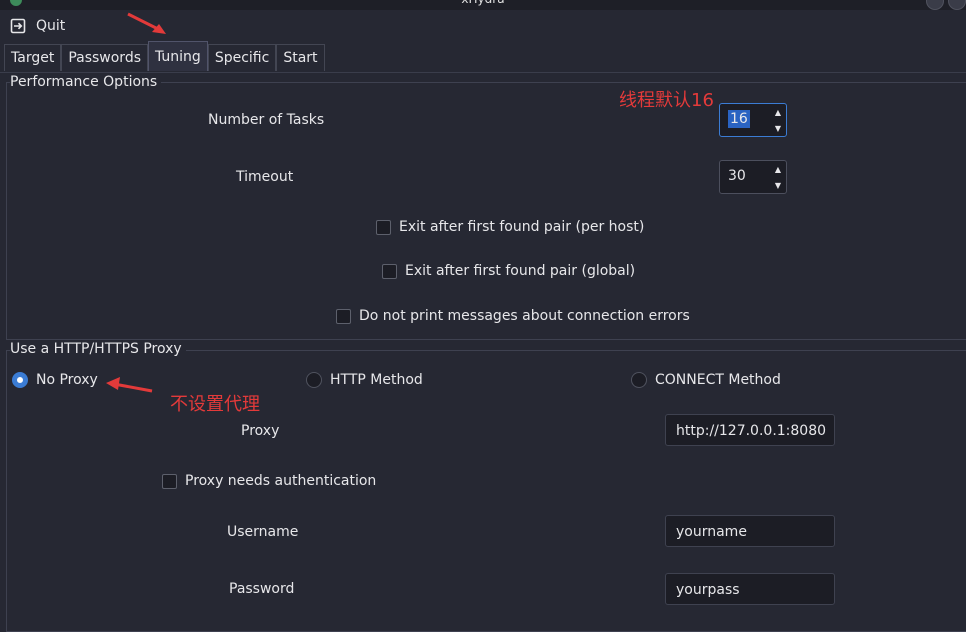 The height and width of the screenshot is (632, 966). Describe the element at coordinates (718, 380) in the screenshot. I see `connect-method-label: CONNECT Method` at that location.